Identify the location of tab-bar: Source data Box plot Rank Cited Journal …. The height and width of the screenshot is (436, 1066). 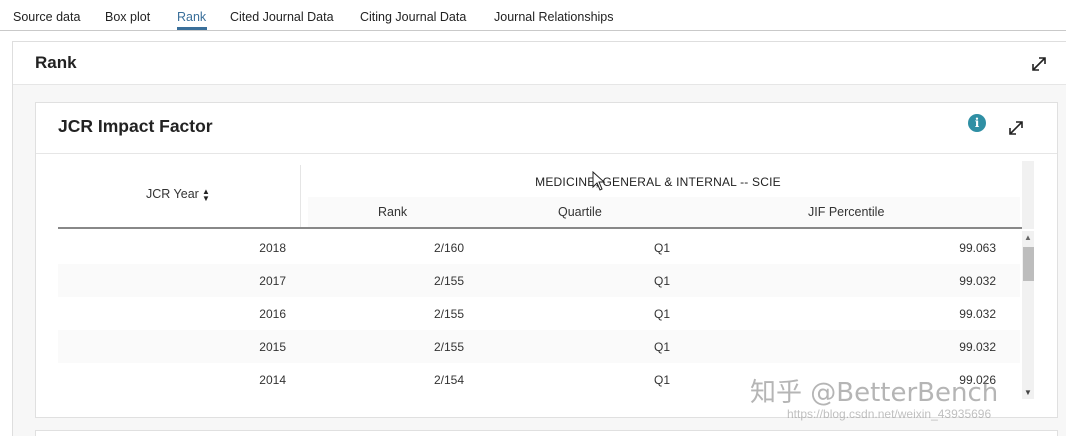
(533, 15).